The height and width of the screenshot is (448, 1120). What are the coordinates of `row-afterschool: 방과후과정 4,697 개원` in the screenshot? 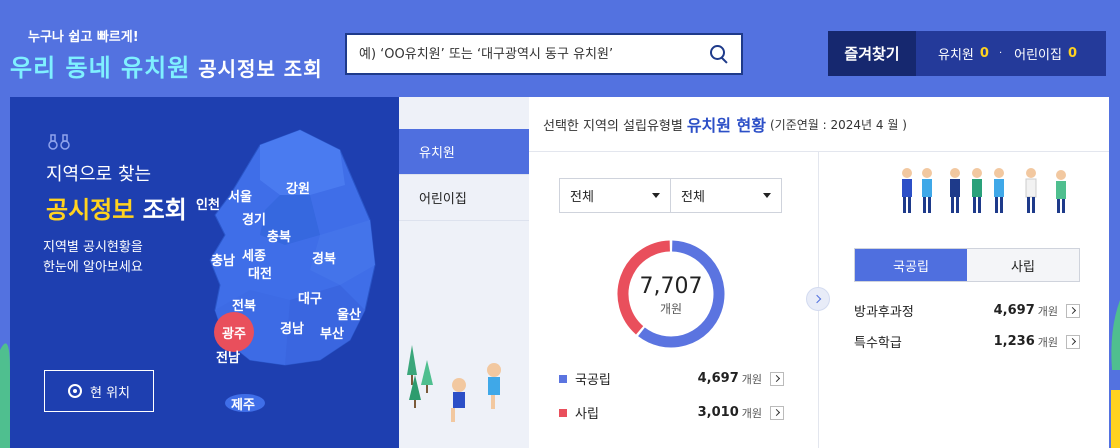 It's located at (967, 310).